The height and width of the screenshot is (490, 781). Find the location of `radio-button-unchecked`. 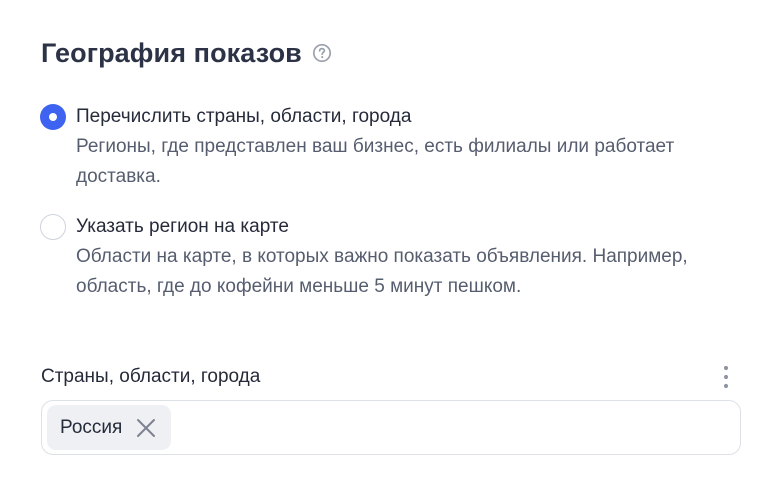

radio-button-unchecked is located at coordinates (53, 227).